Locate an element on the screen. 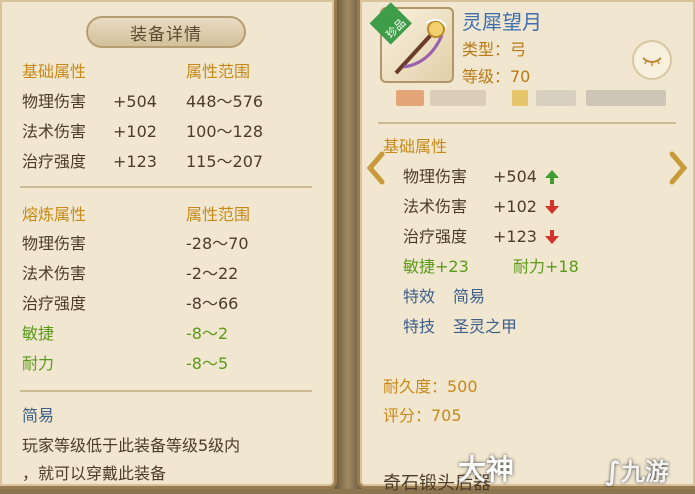 This screenshot has width=695, height=494. refine-row-range: -2～22 is located at coordinates (212, 273).